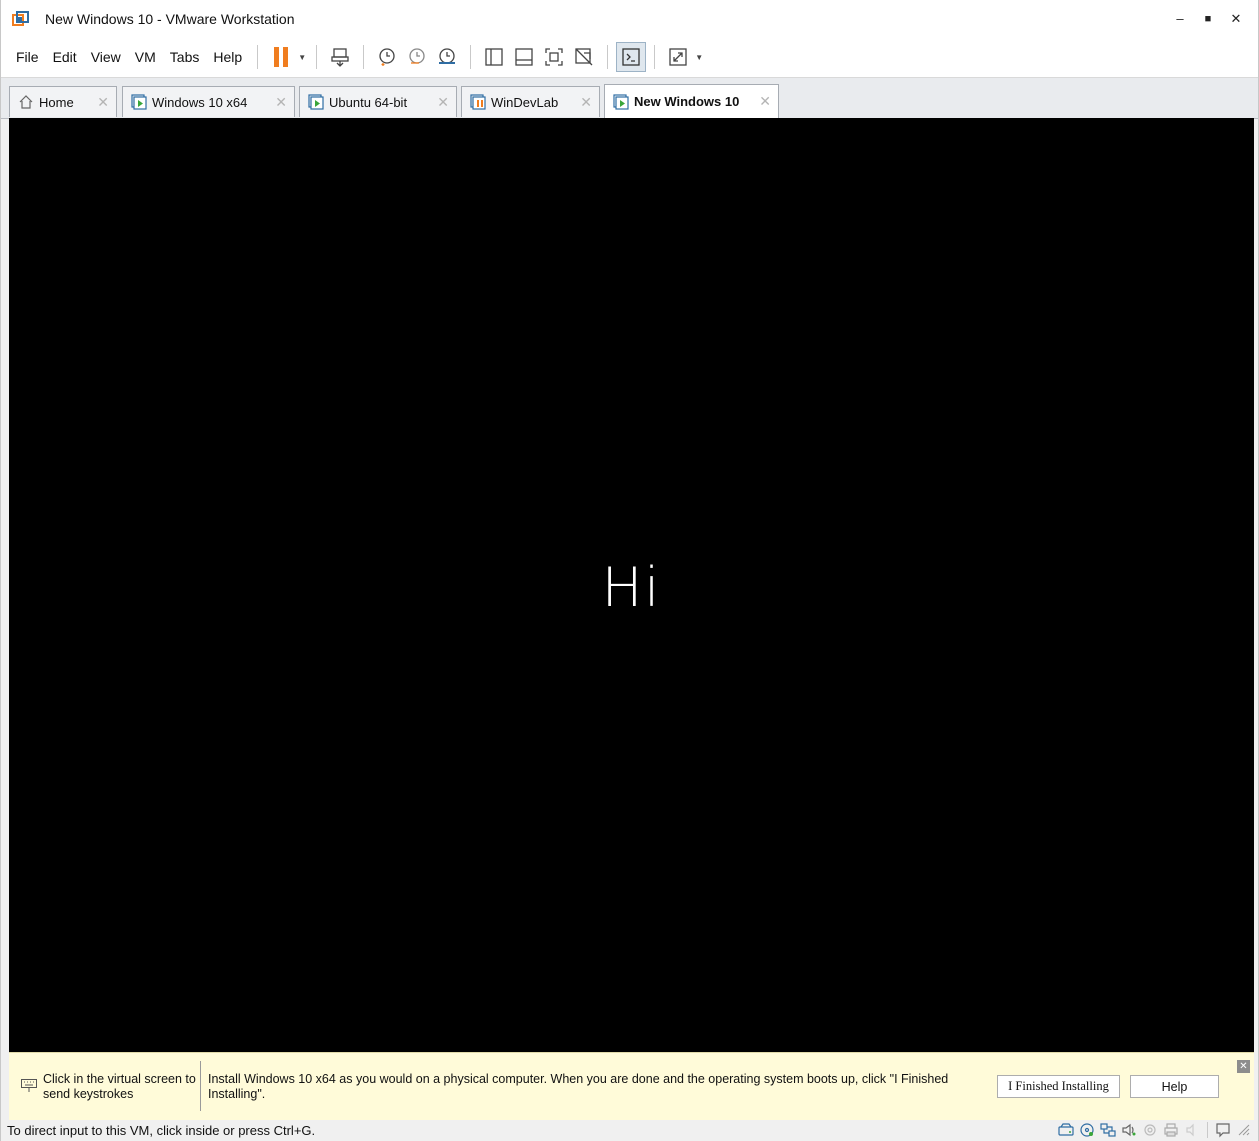  I want to click on guest-greeting-text: Hi, so click(631, 587).